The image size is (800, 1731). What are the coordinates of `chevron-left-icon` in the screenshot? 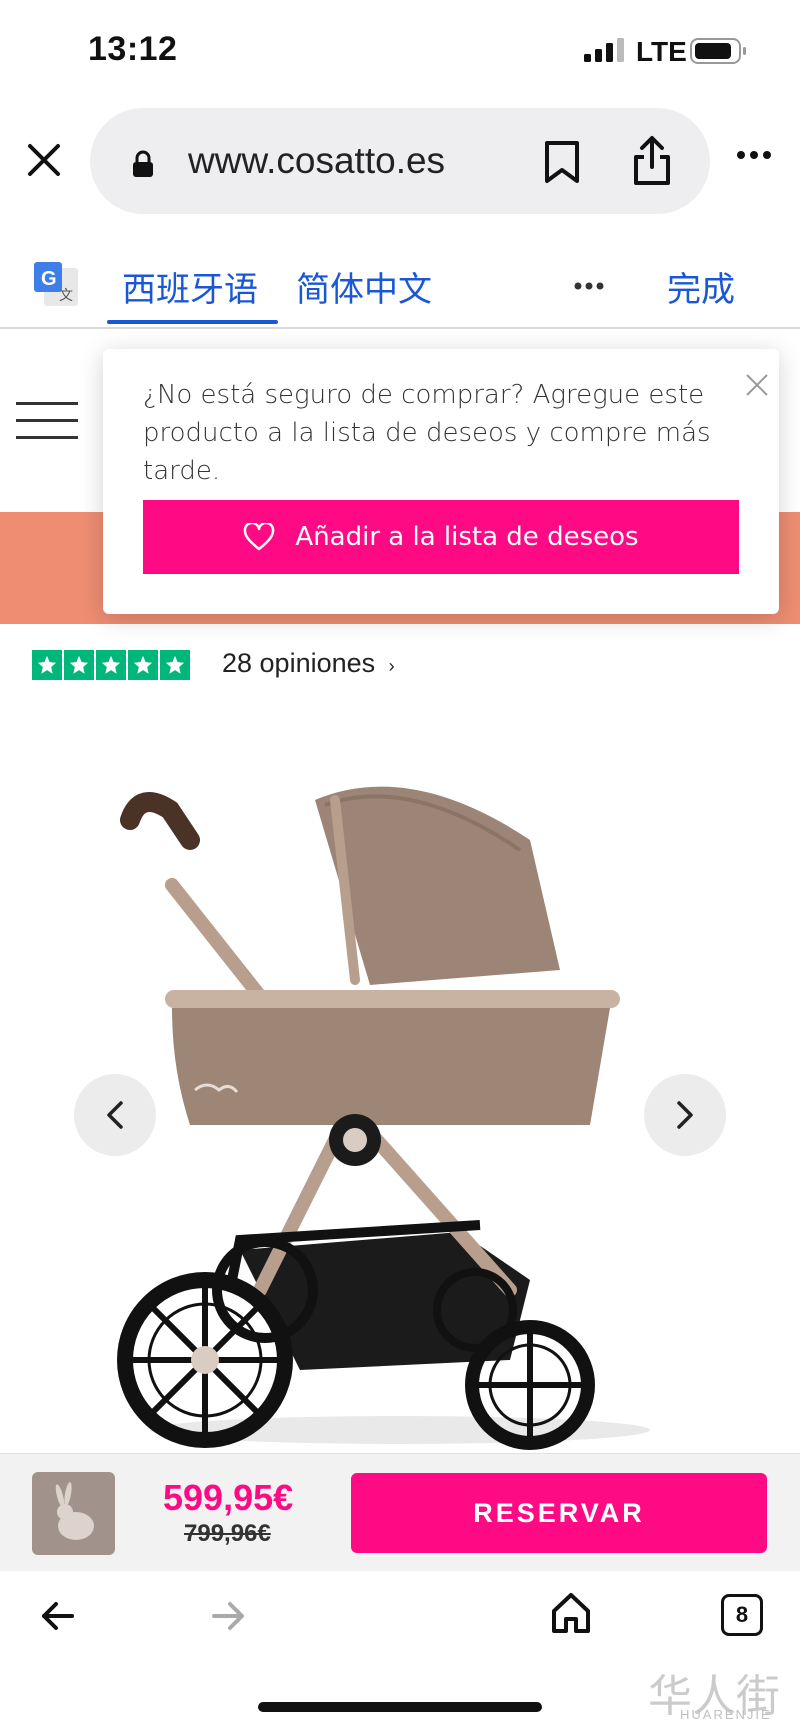 It's located at (115, 1115).